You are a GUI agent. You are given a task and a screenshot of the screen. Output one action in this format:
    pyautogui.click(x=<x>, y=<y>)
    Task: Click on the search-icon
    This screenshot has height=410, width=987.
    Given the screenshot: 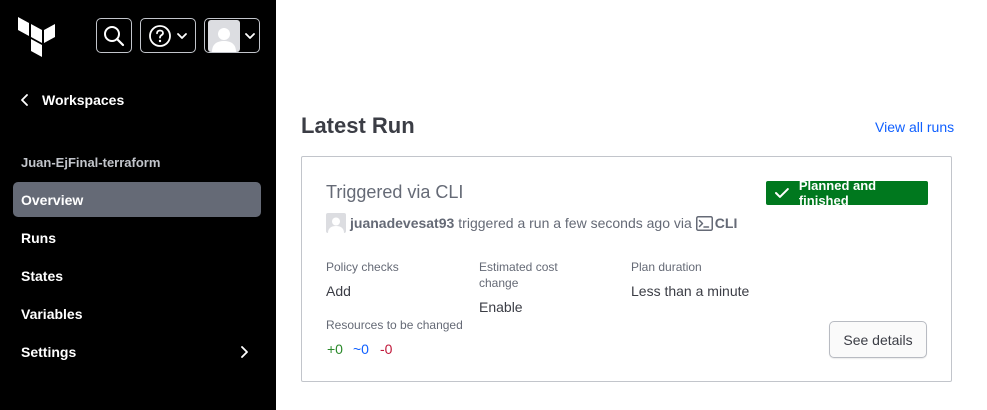 What is the action you would take?
    pyautogui.click(x=114, y=35)
    